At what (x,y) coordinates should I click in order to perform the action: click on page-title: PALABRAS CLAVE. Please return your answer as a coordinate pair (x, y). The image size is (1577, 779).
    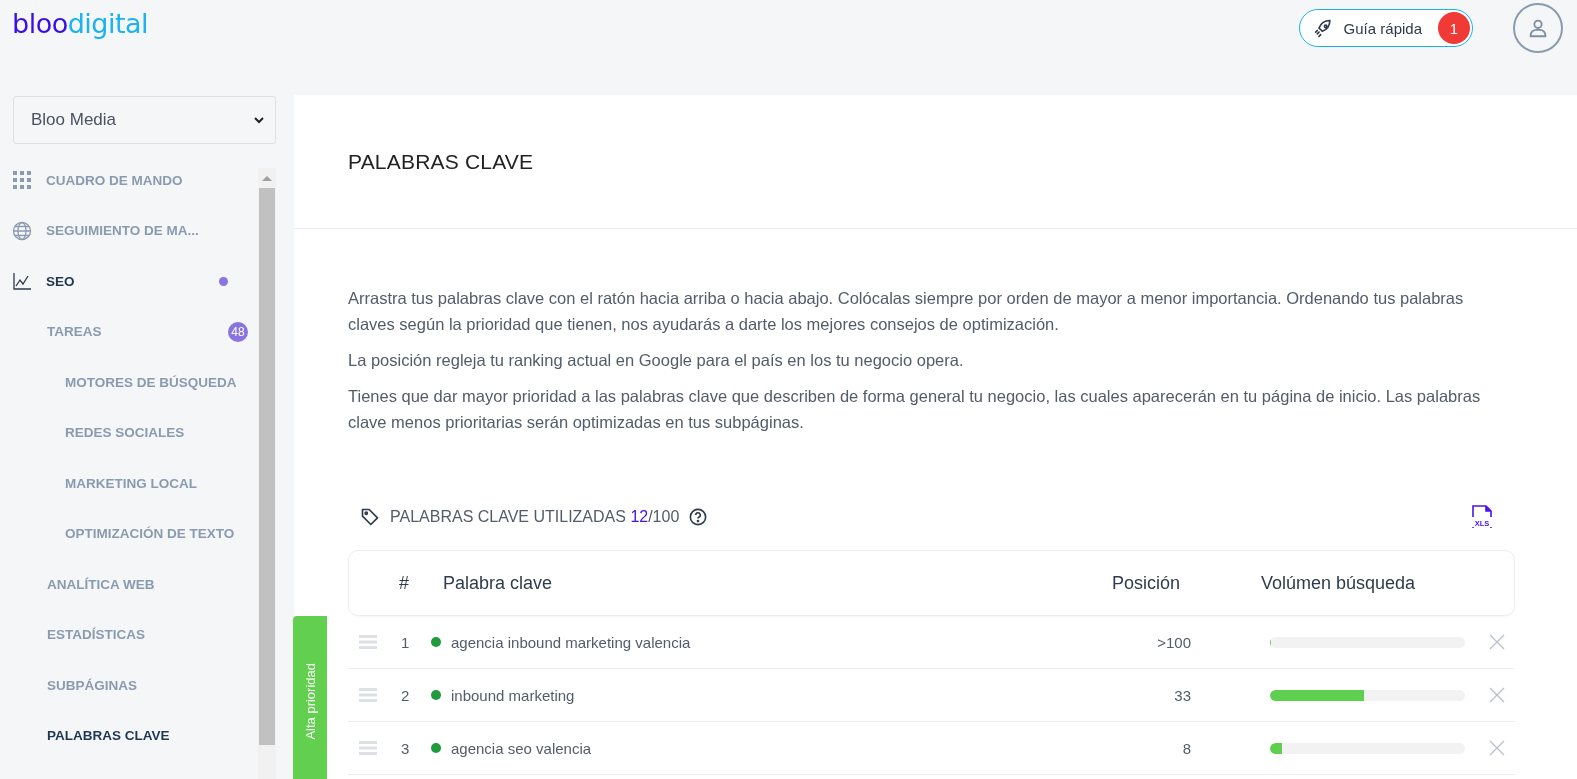
    Looking at the image, I should click on (441, 161).